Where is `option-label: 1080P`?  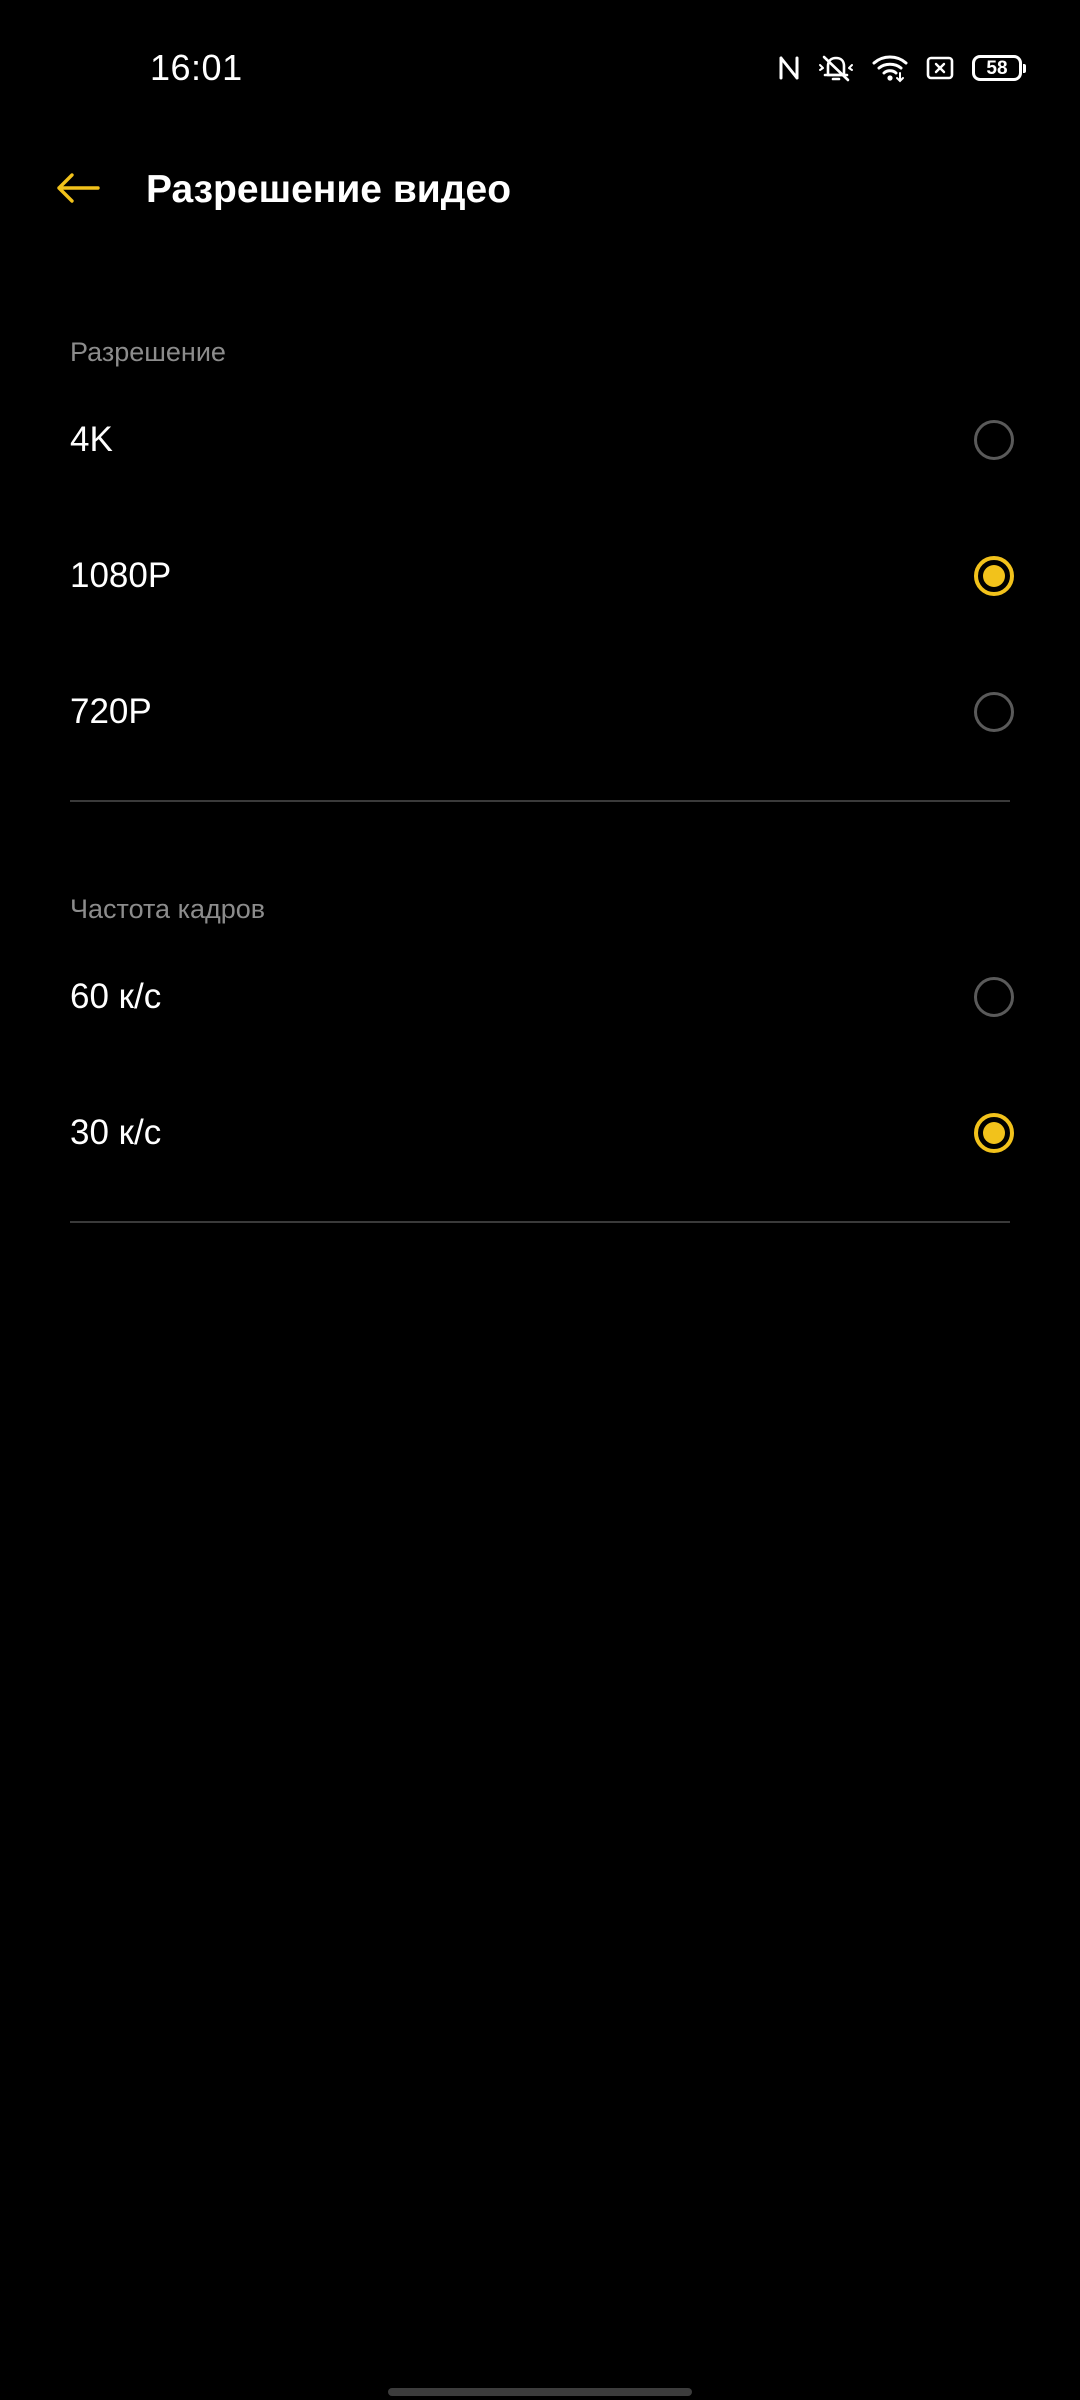
option-label: 1080P is located at coordinates (121, 575).